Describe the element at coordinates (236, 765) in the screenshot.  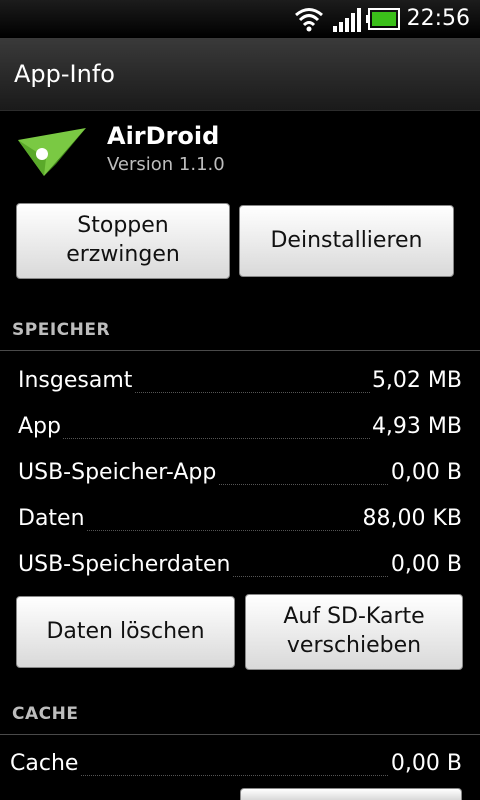
I see `cache-row: Cache 0,00 B` at that location.